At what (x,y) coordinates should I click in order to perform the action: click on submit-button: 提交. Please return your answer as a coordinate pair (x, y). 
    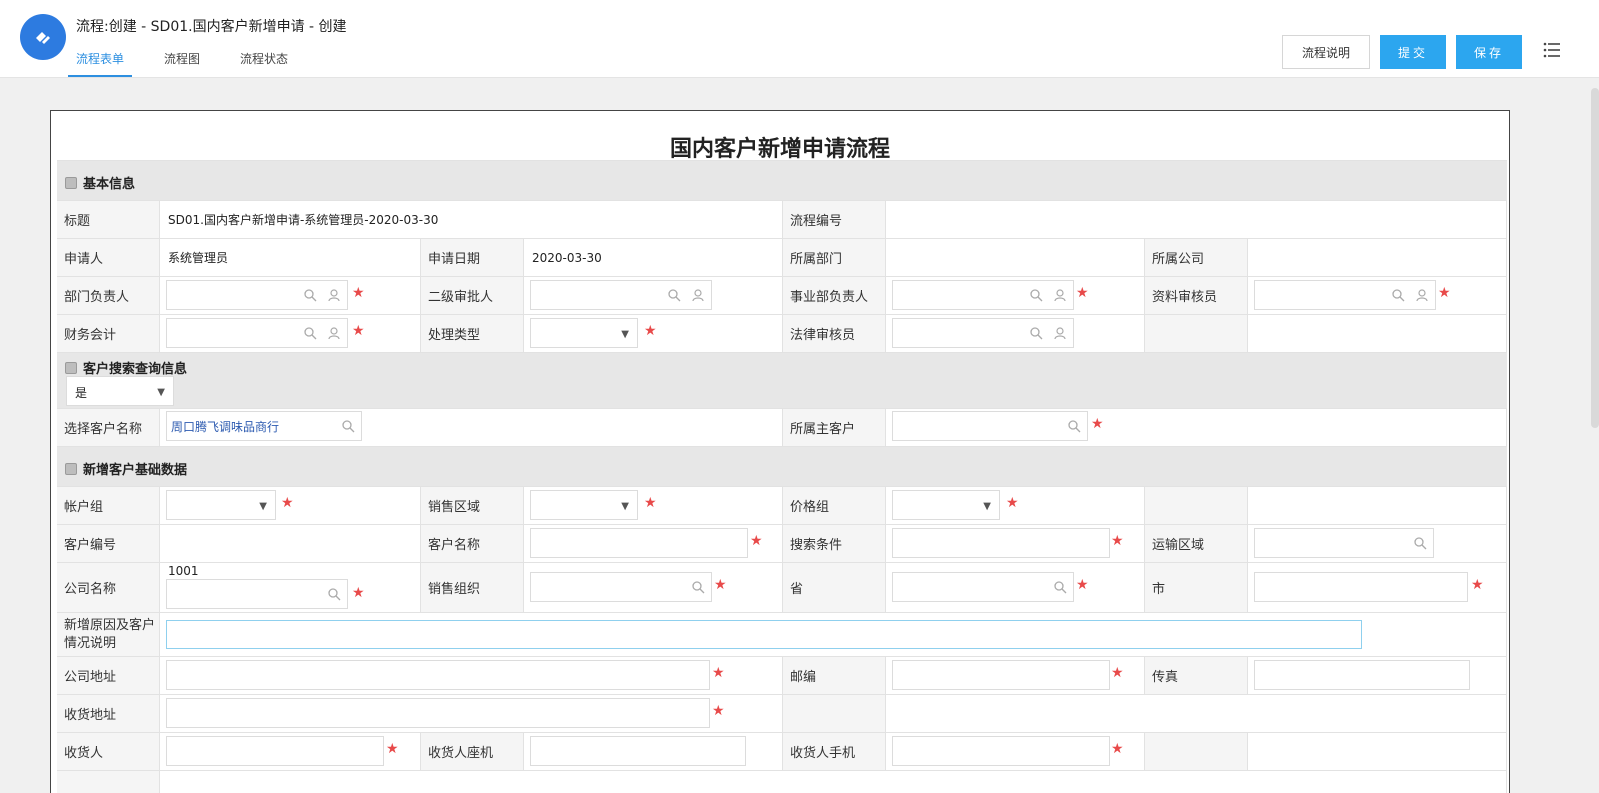
    Looking at the image, I should click on (1413, 52).